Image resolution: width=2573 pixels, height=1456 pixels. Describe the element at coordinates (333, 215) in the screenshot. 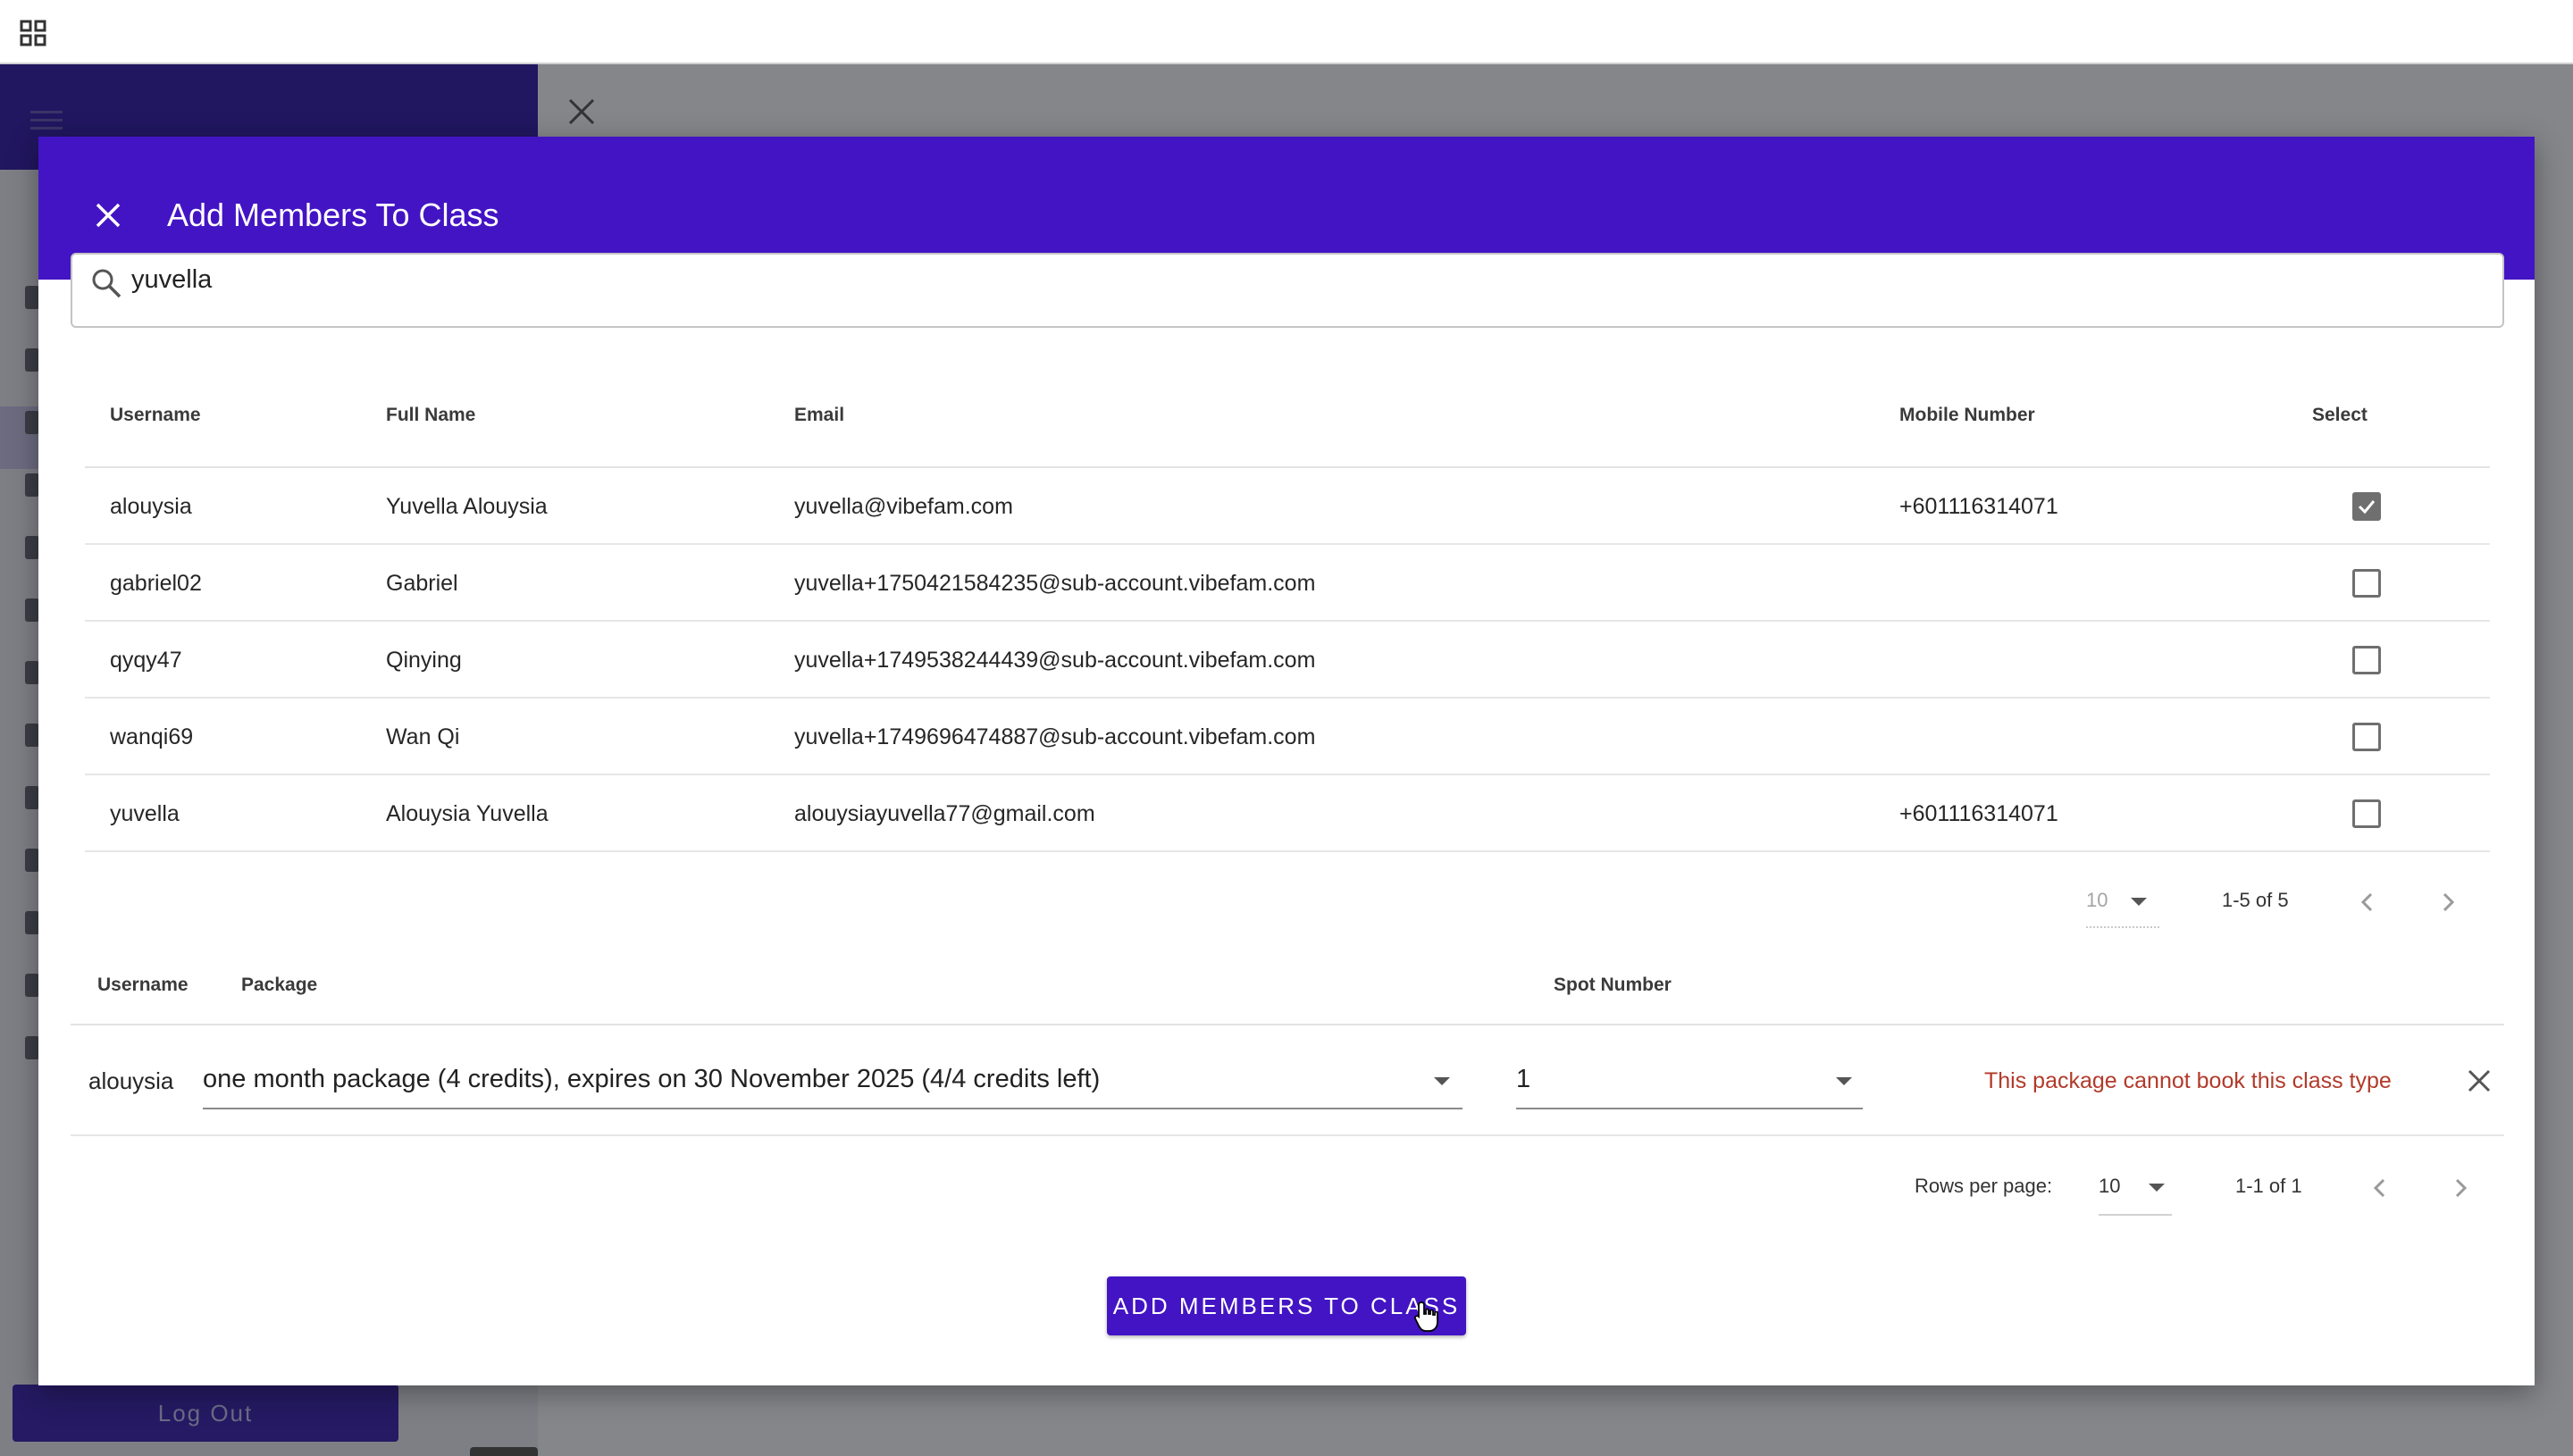

I see `dialog-title: Add Members To Class` at that location.